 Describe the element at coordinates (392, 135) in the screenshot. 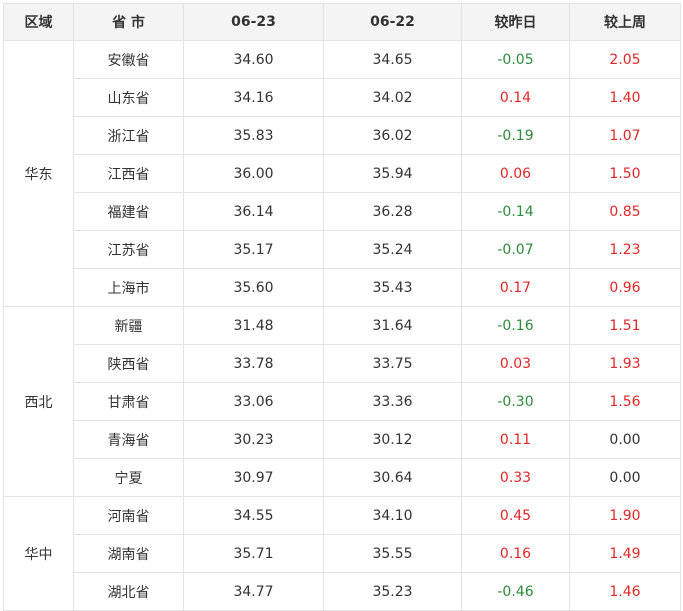

I see `price-0622-cell: 36.02` at that location.